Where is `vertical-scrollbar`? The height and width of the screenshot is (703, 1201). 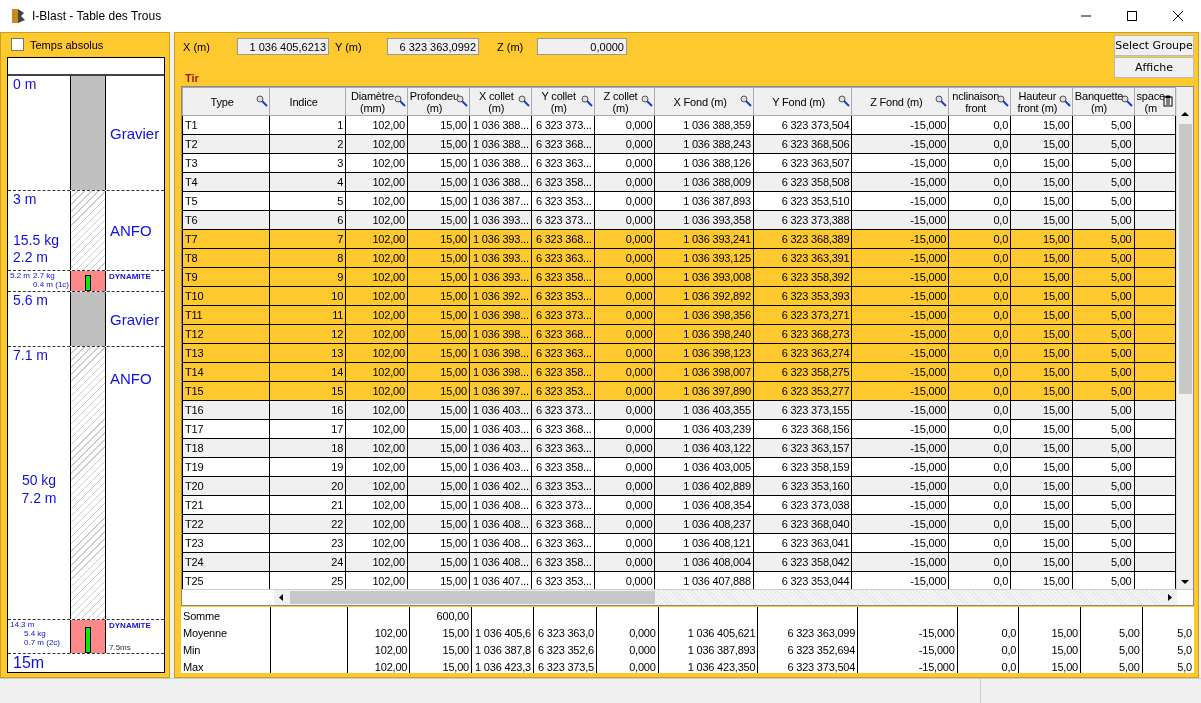 vertical-scrollbar is located at coordinates (1184, 338).